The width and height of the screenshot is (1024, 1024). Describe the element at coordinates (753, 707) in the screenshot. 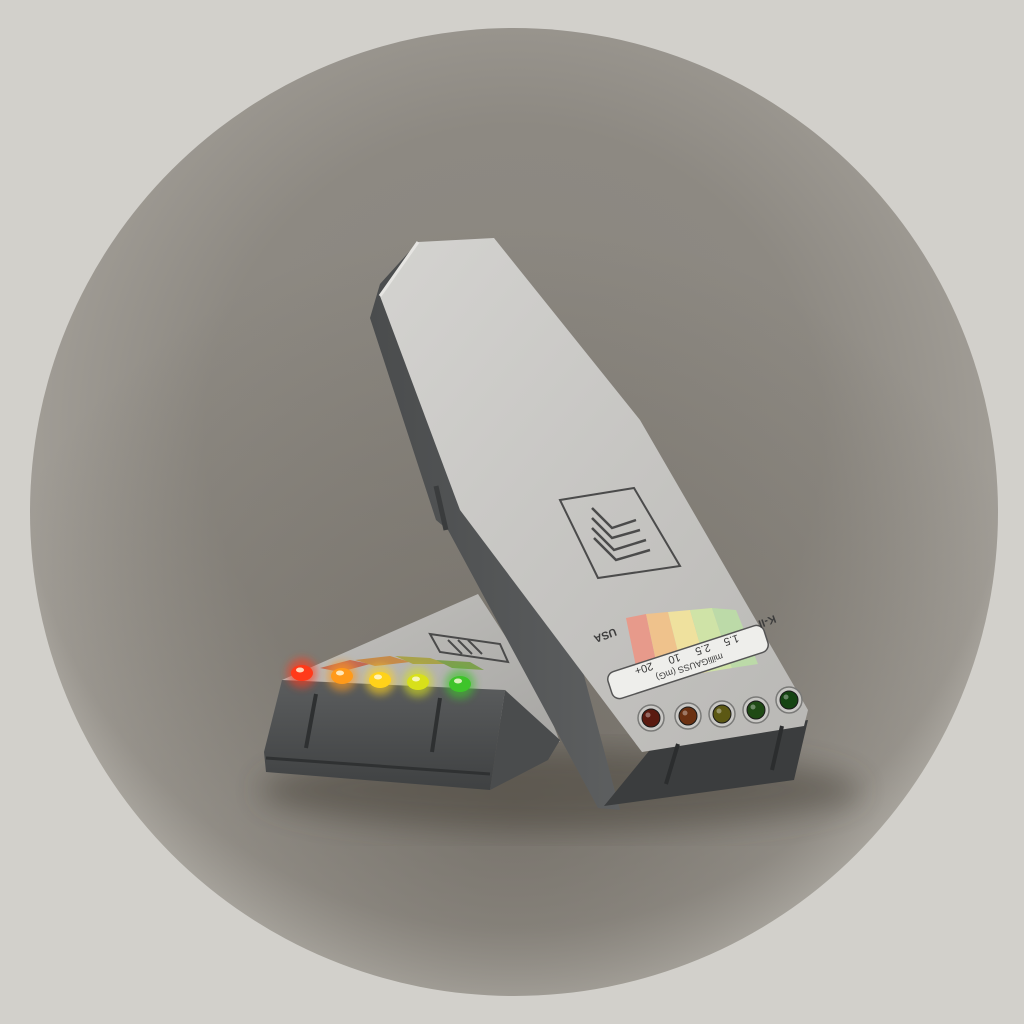

I see `led-highlight-light-green` at that location.